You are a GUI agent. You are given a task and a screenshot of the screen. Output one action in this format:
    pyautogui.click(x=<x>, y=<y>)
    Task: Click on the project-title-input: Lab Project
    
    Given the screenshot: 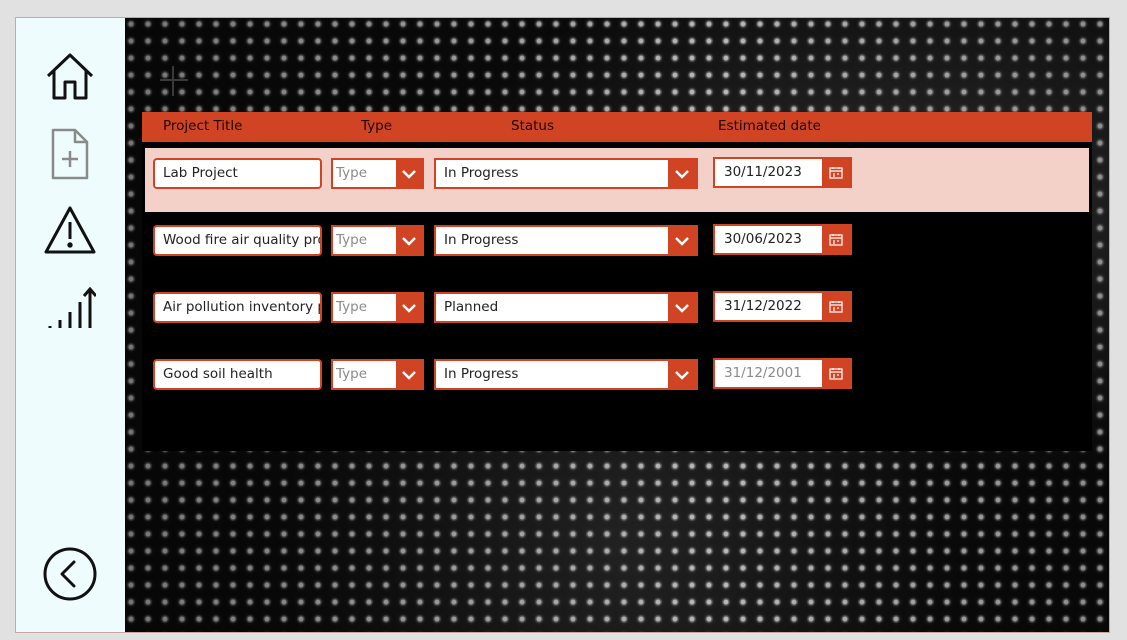 What is the action you would take?
    pyautogui.click(x=237, y=173)
    